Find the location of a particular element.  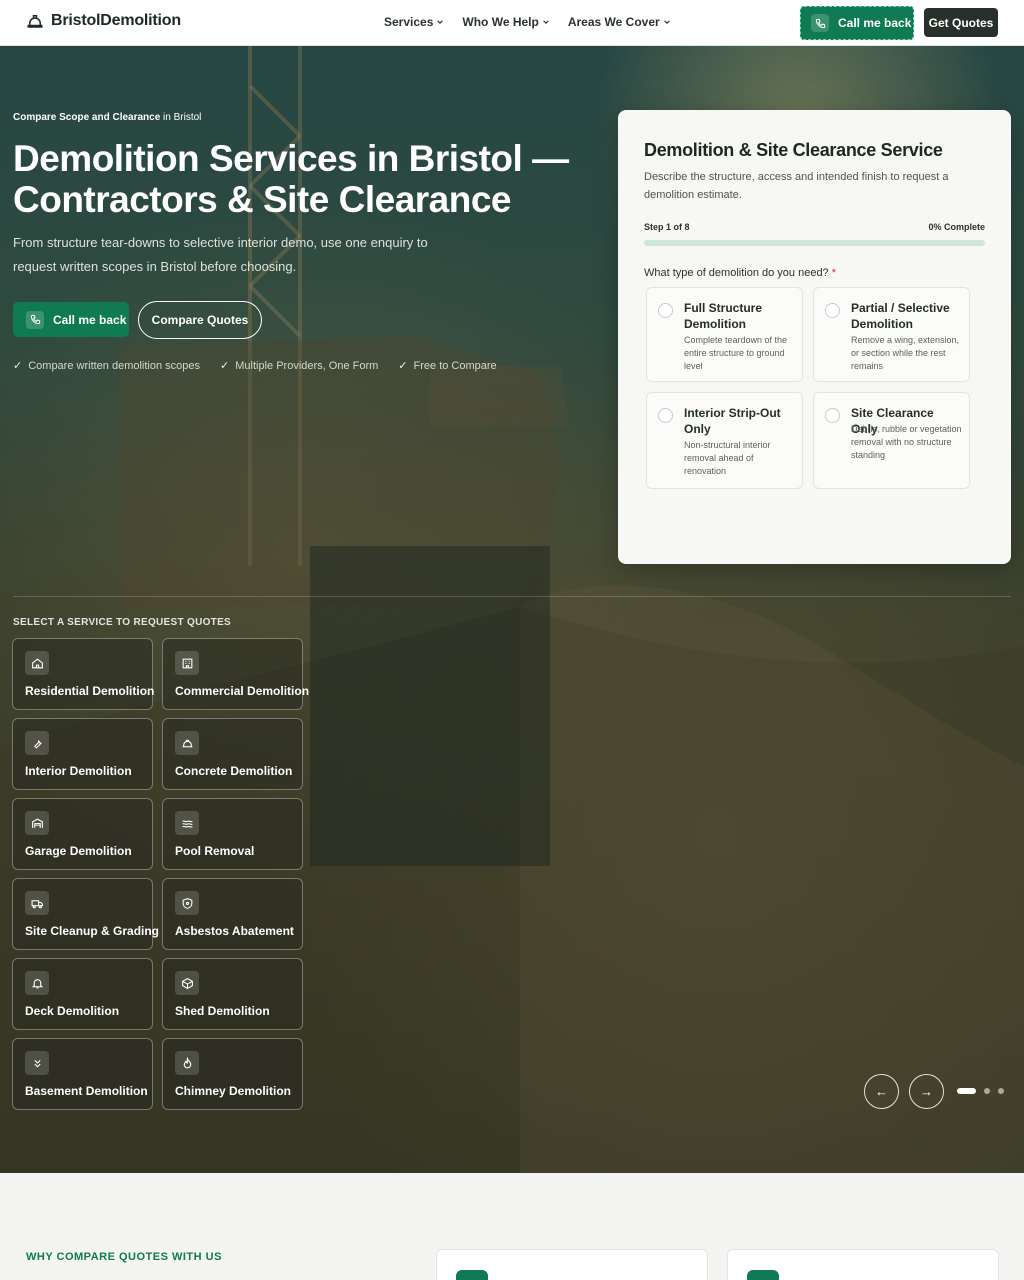

option-title: Interior Strip-Out Only is located at coordinates (732, 421).